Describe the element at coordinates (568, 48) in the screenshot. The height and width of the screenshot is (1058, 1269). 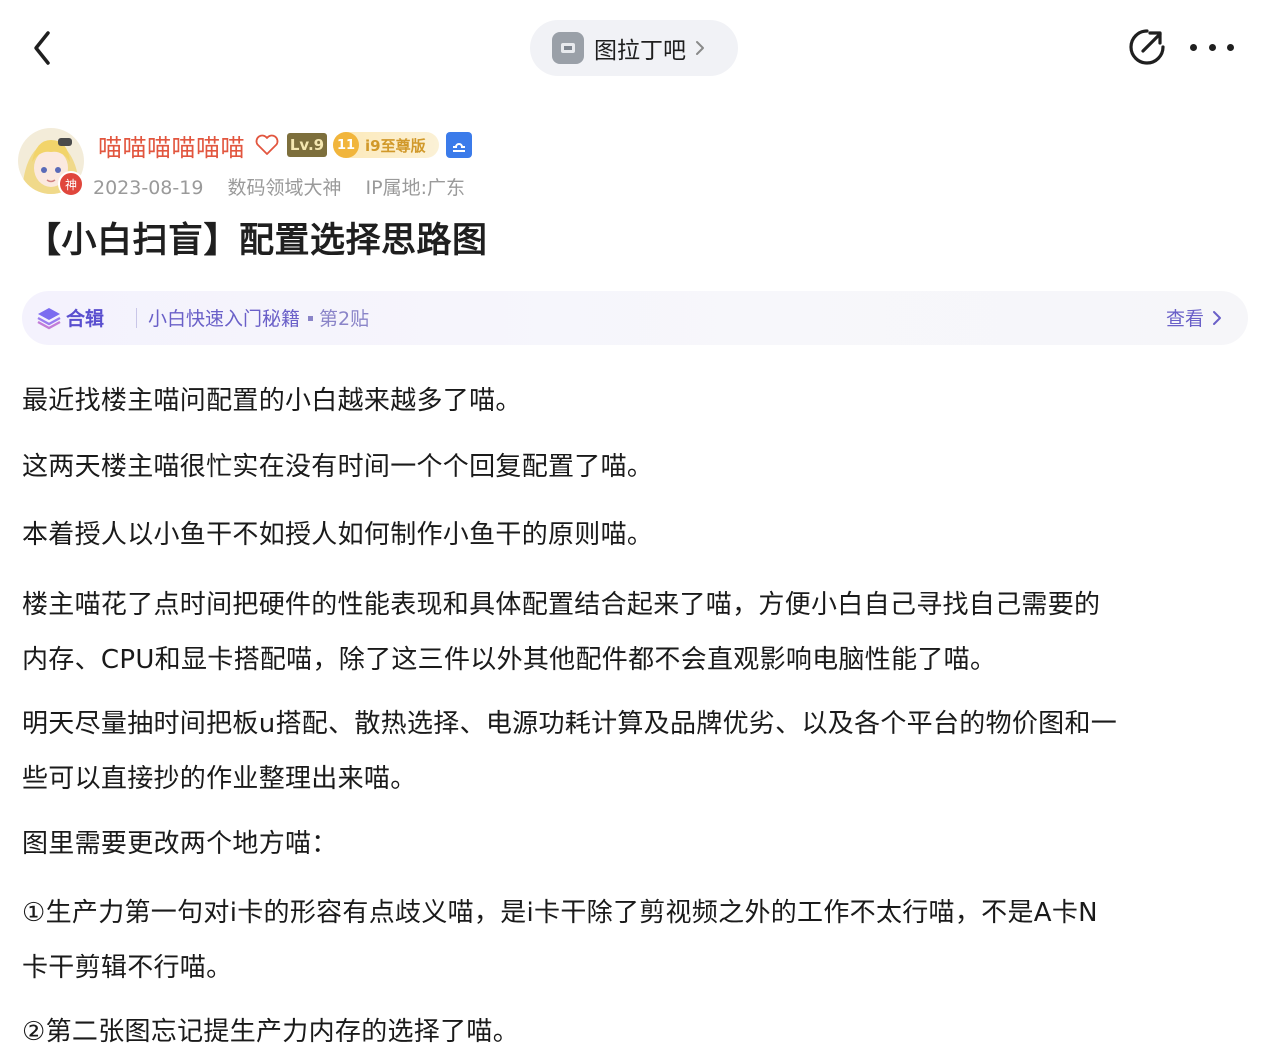
I see `forum-avatar-icon` at that location.